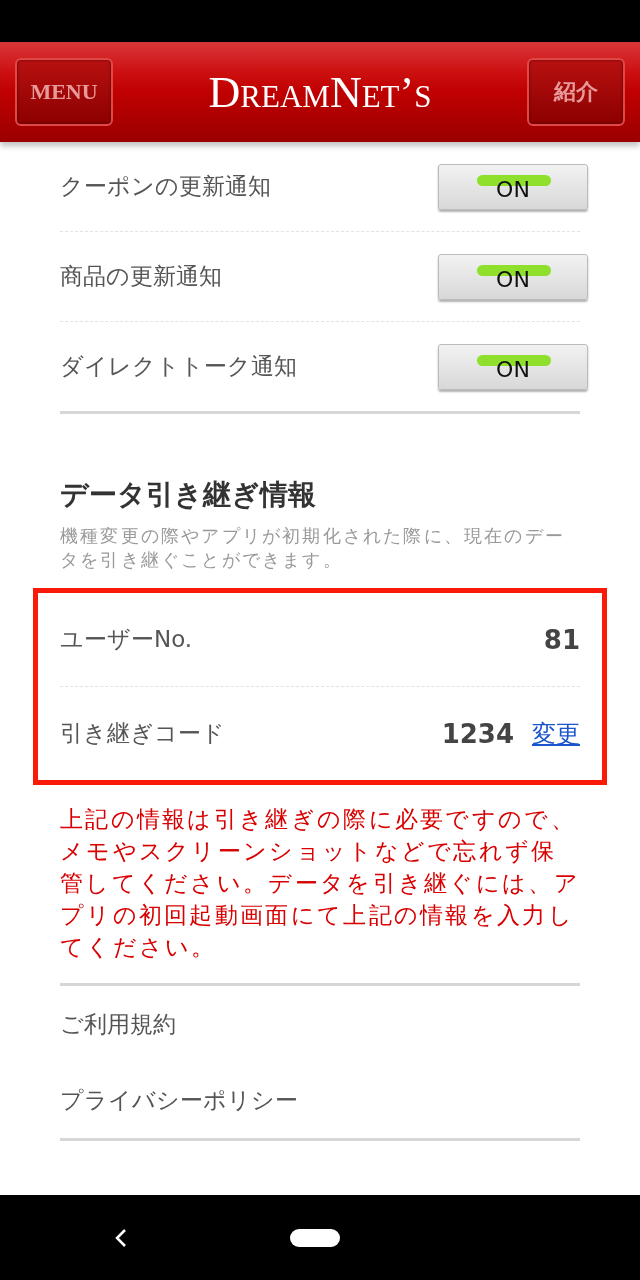 This screenshot has height=1280, width=640. I want to click on home-button, so click(315, 1237).